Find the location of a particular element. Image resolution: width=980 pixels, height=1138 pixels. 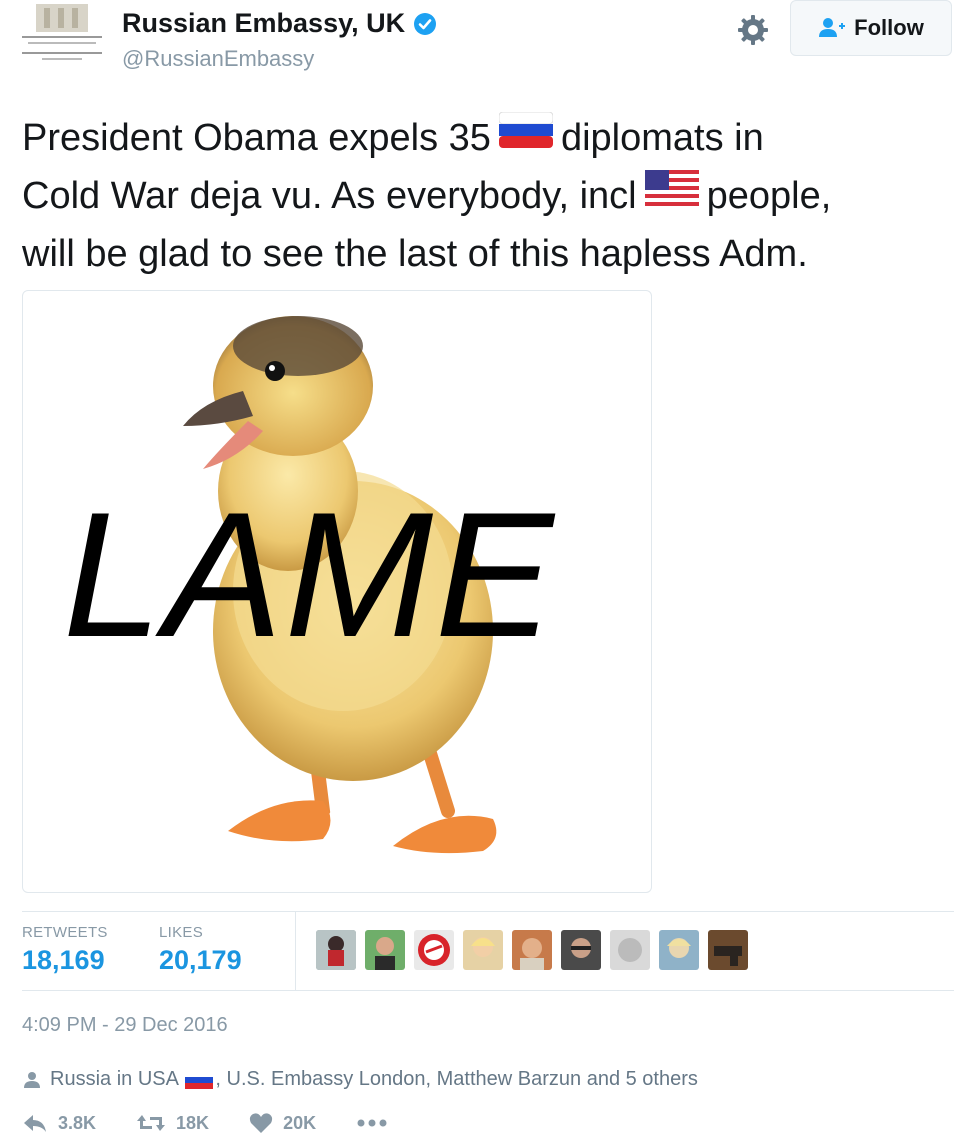

retweet-icon is located at coordinates (151, 1123).